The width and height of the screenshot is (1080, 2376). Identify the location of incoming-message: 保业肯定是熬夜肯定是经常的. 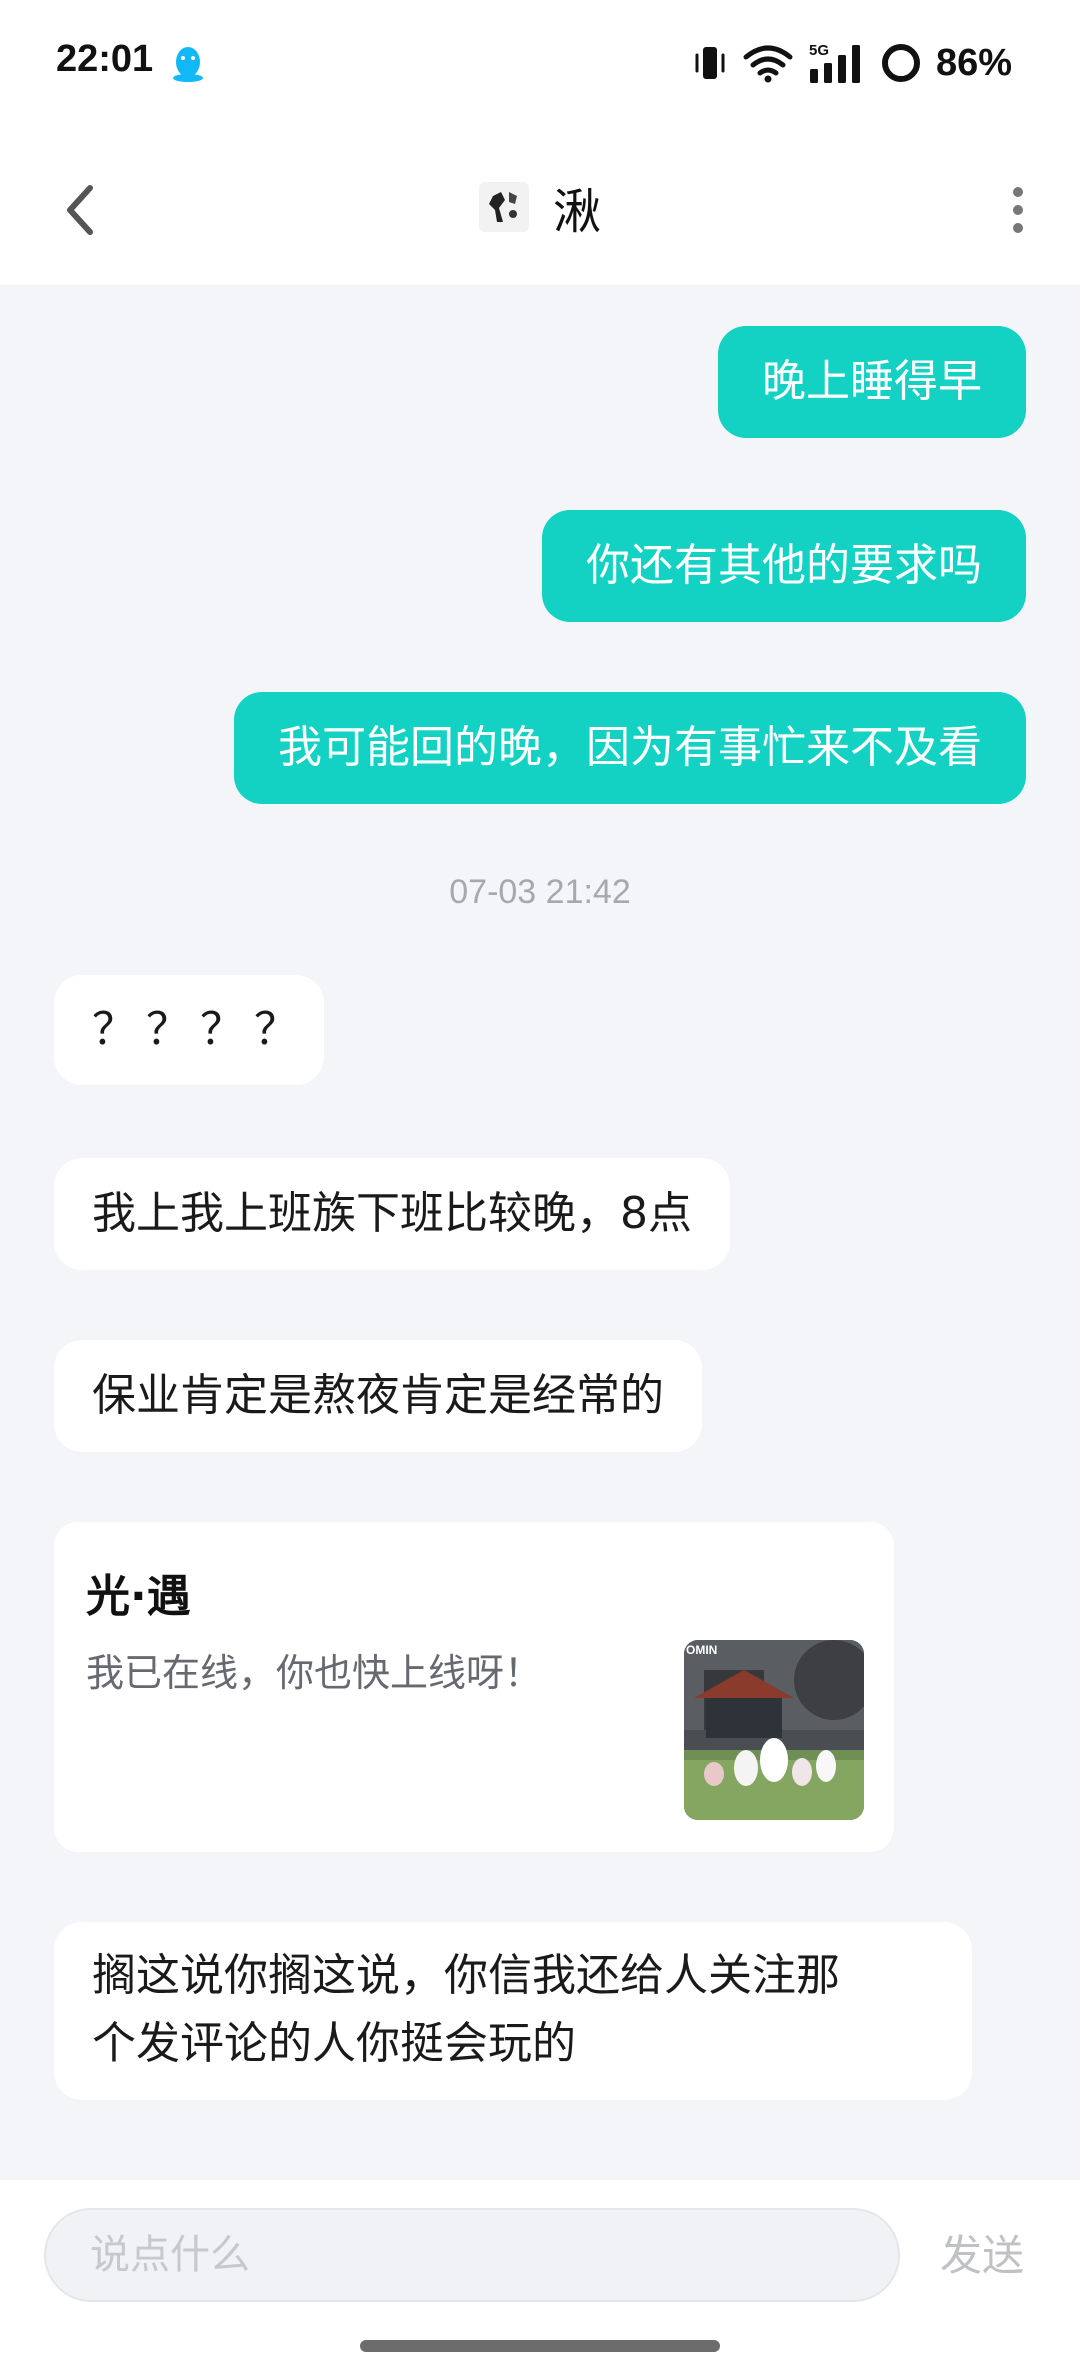
(378, 1396).